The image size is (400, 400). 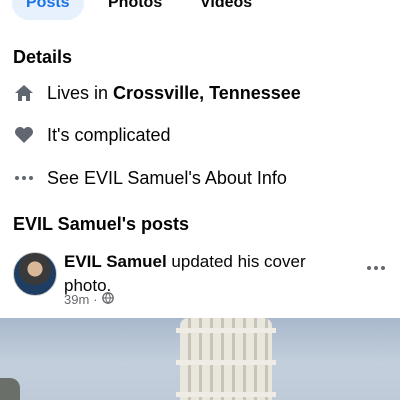 I want to click on profile-tabs: Posts Photos Videos, so click(x=200, y=10).